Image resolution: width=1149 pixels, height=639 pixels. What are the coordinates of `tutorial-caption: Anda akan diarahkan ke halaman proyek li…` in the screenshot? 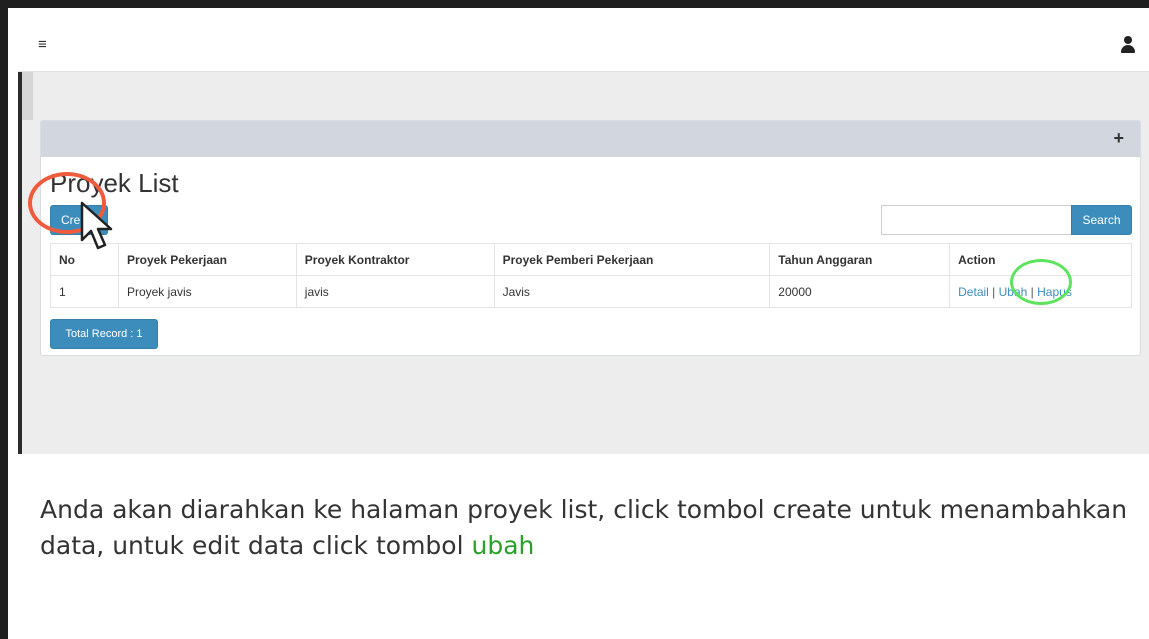 It's located at (590, 528).